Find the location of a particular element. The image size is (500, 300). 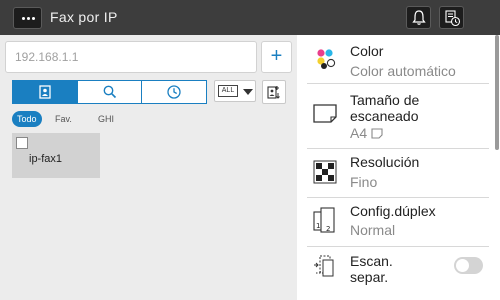

job-status-icon is located at coordinates (453, 18).